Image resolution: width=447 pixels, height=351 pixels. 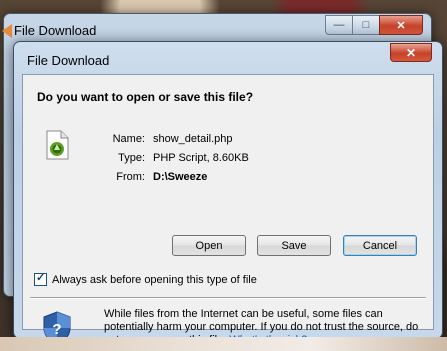 I want to click on file-type-row: Type: PHP Script, 8.60KB, so click(x=176, y=158).